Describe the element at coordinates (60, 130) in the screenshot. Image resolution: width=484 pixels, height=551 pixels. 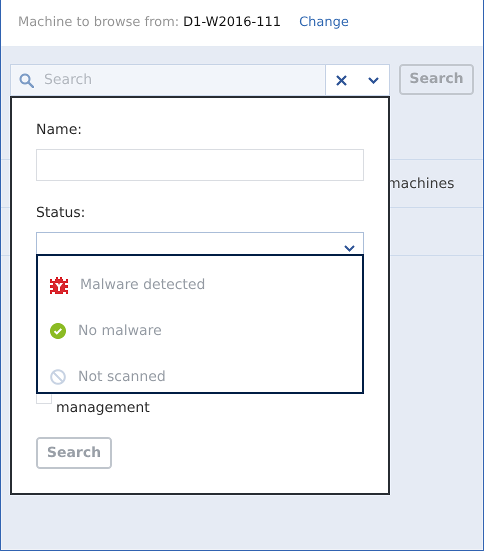
I see `name-label: Name:` at that location.